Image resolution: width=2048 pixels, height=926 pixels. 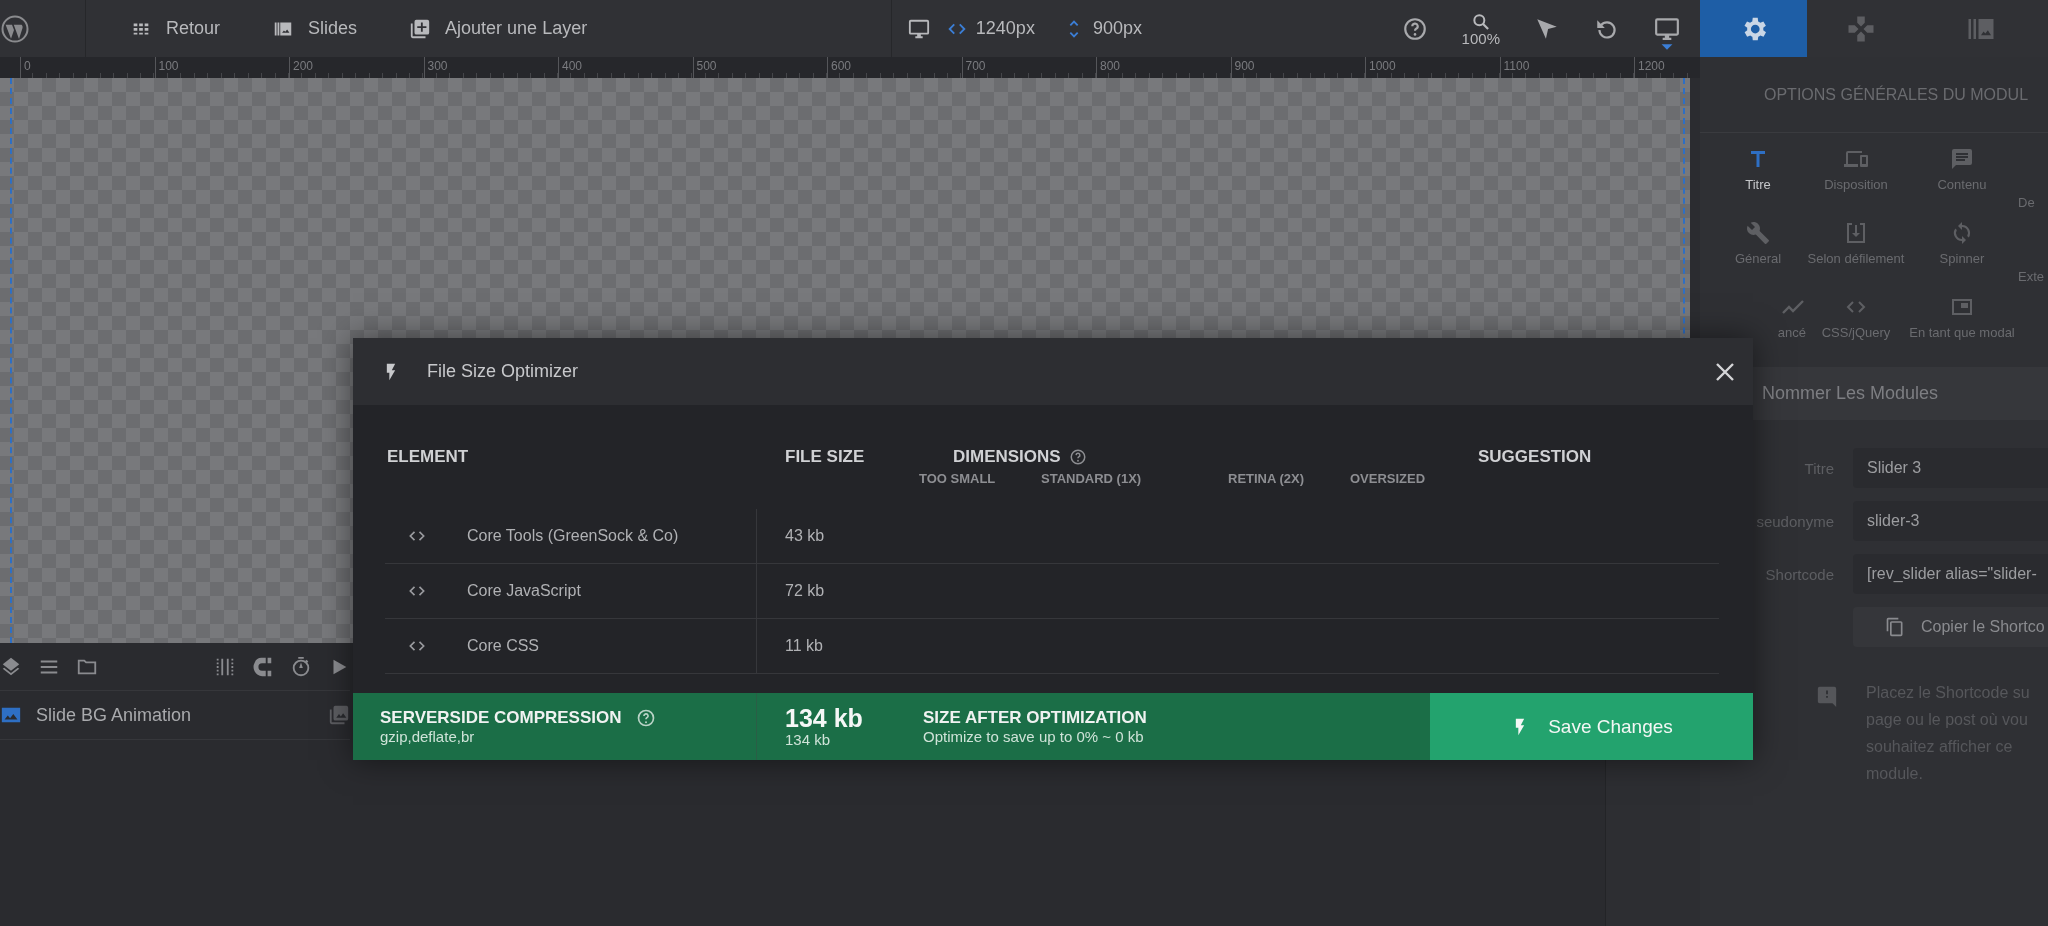 I want to click on file-size: 72 kb, so click(x=805, y=591).